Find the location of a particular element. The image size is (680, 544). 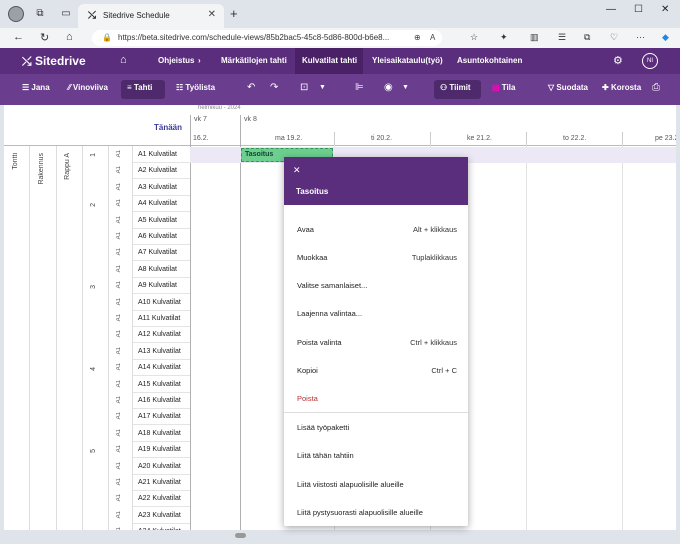

user-avatar: NI is located at coordinates (650, 61).